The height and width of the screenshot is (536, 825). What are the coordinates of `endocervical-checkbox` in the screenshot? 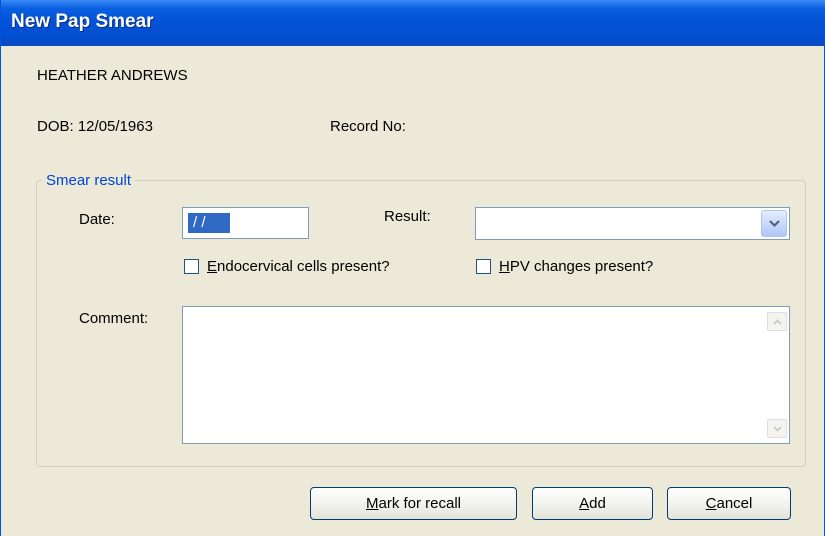 It's located at (191, 266).